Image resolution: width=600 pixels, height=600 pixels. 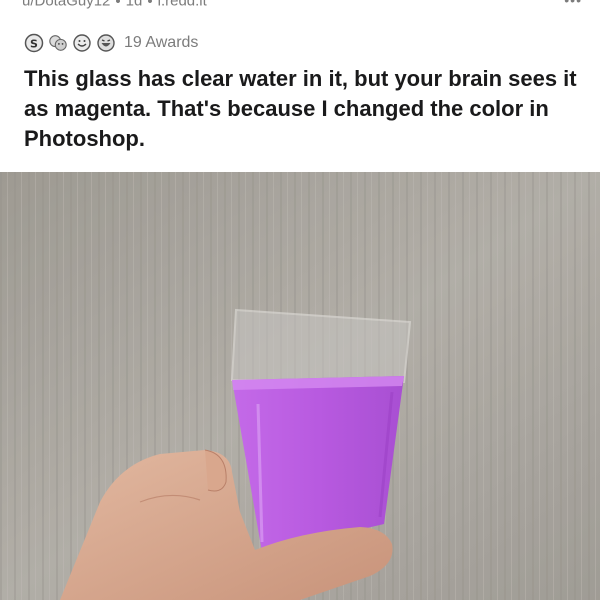 What do you see at coordinates (161, 42) in the screenshot?
I see `awards-count: 19 Awards` at bounding box center [161, 42].